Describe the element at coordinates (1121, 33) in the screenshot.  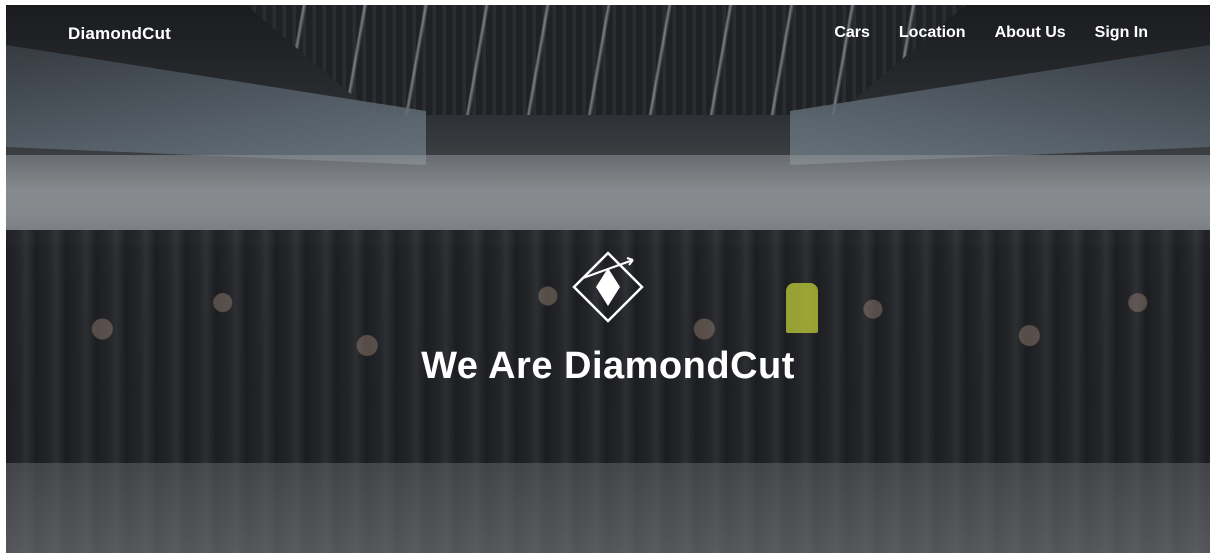
I see `nav-sign-in: Sign In` at that location.